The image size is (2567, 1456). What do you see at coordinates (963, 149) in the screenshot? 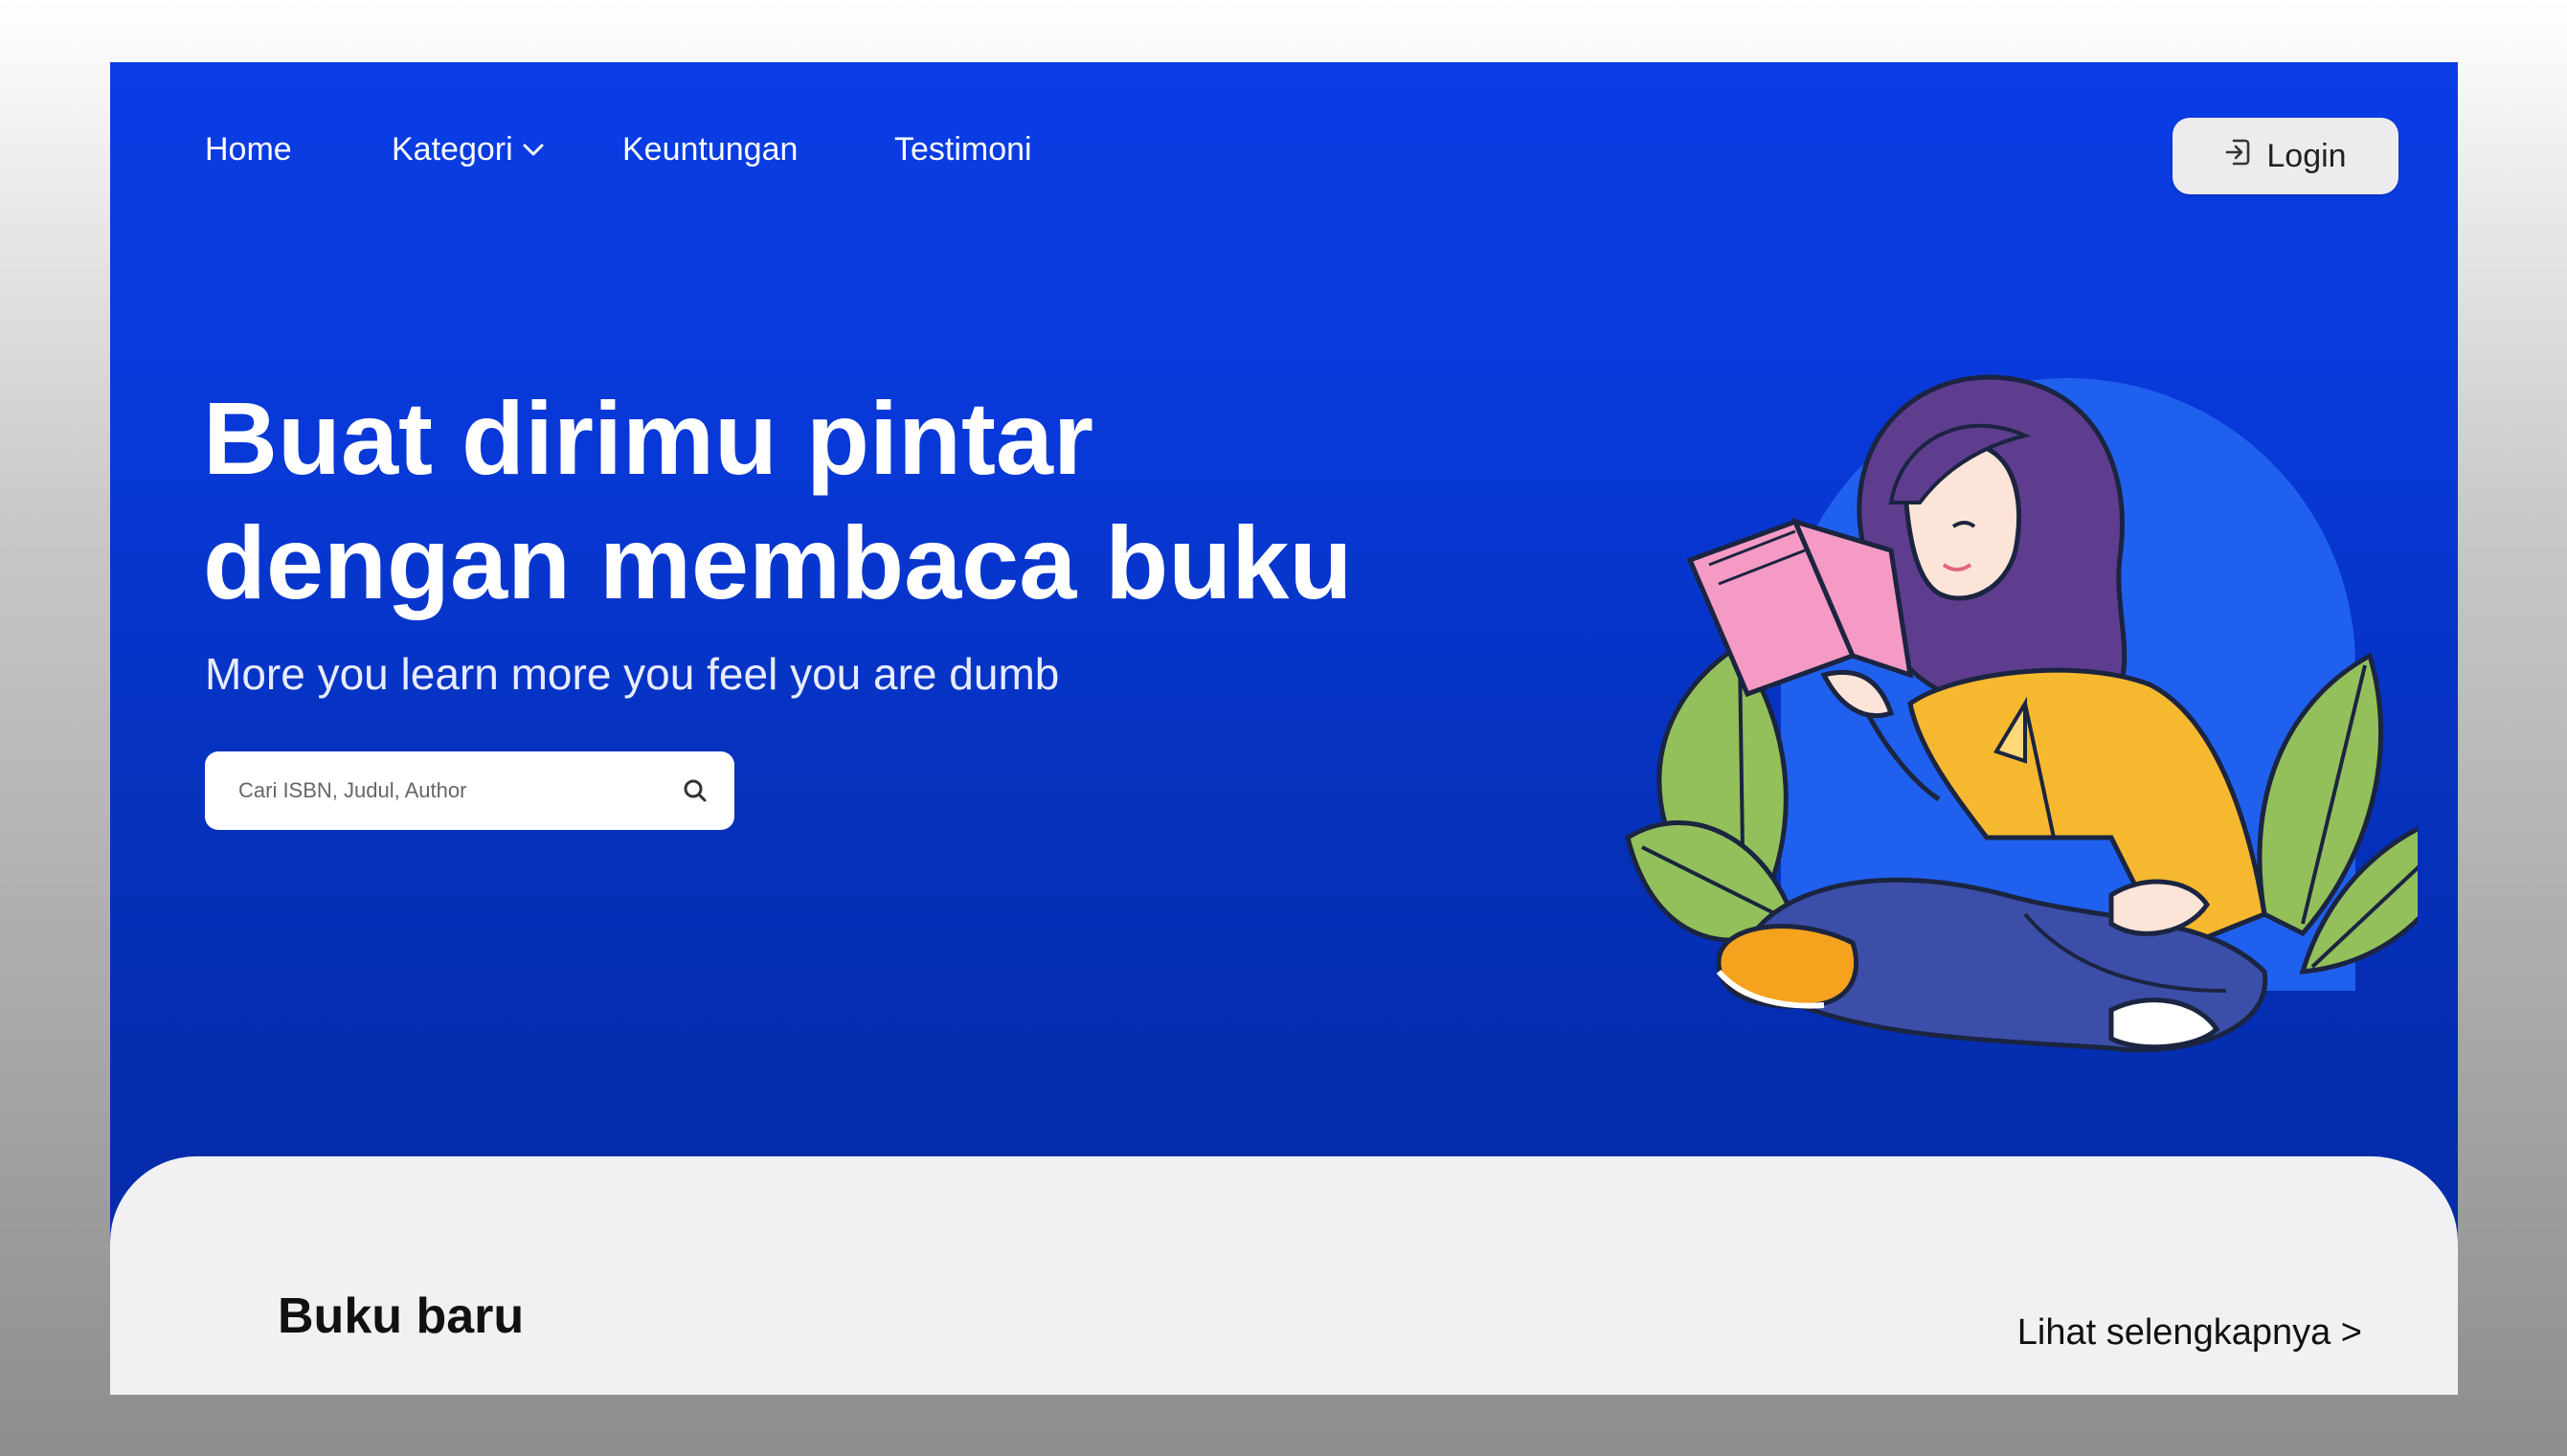
I see `nav-testimoni: Testimoni` at bounding box center [963, 149].